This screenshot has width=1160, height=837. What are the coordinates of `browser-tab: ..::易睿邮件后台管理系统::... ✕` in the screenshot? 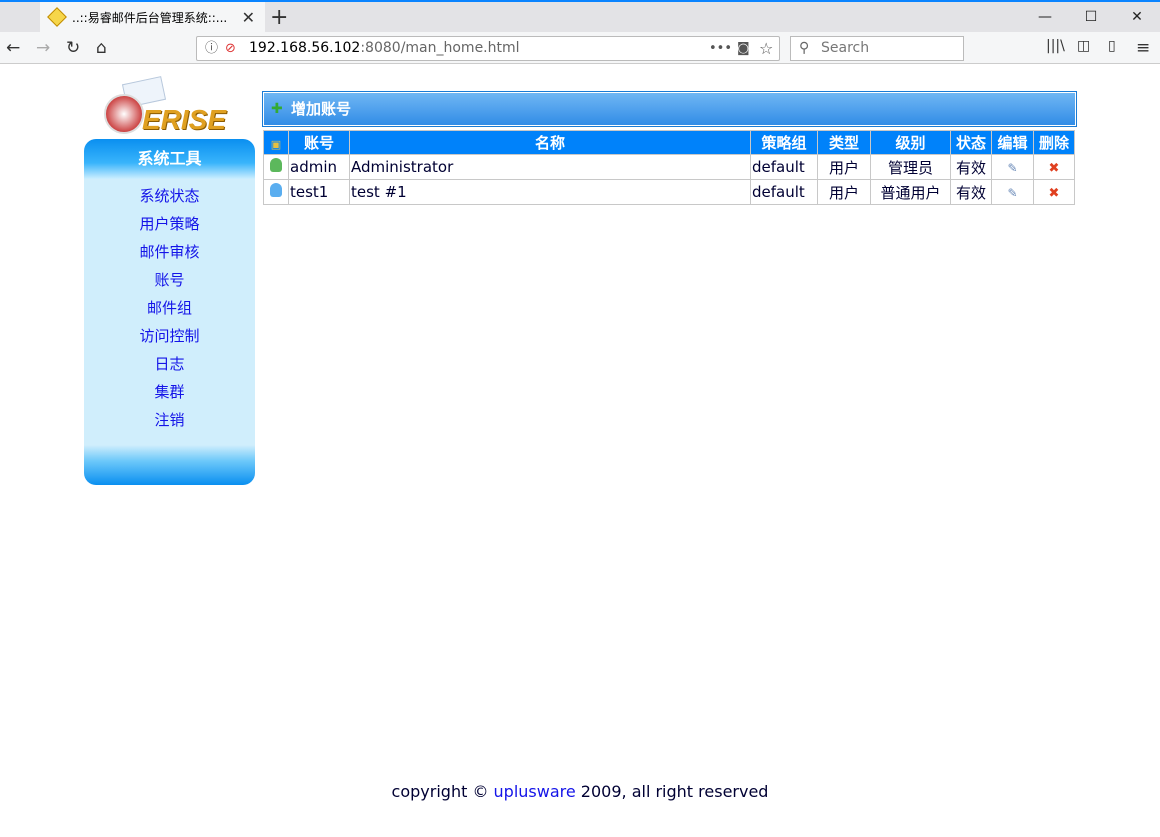 It's located at (152, 16).